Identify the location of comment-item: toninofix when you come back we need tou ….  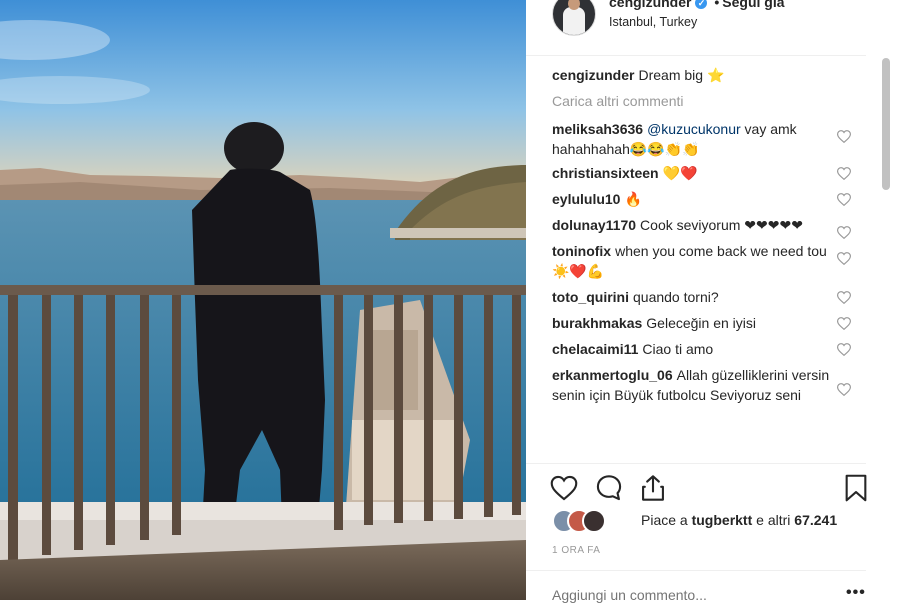
(717, 261).